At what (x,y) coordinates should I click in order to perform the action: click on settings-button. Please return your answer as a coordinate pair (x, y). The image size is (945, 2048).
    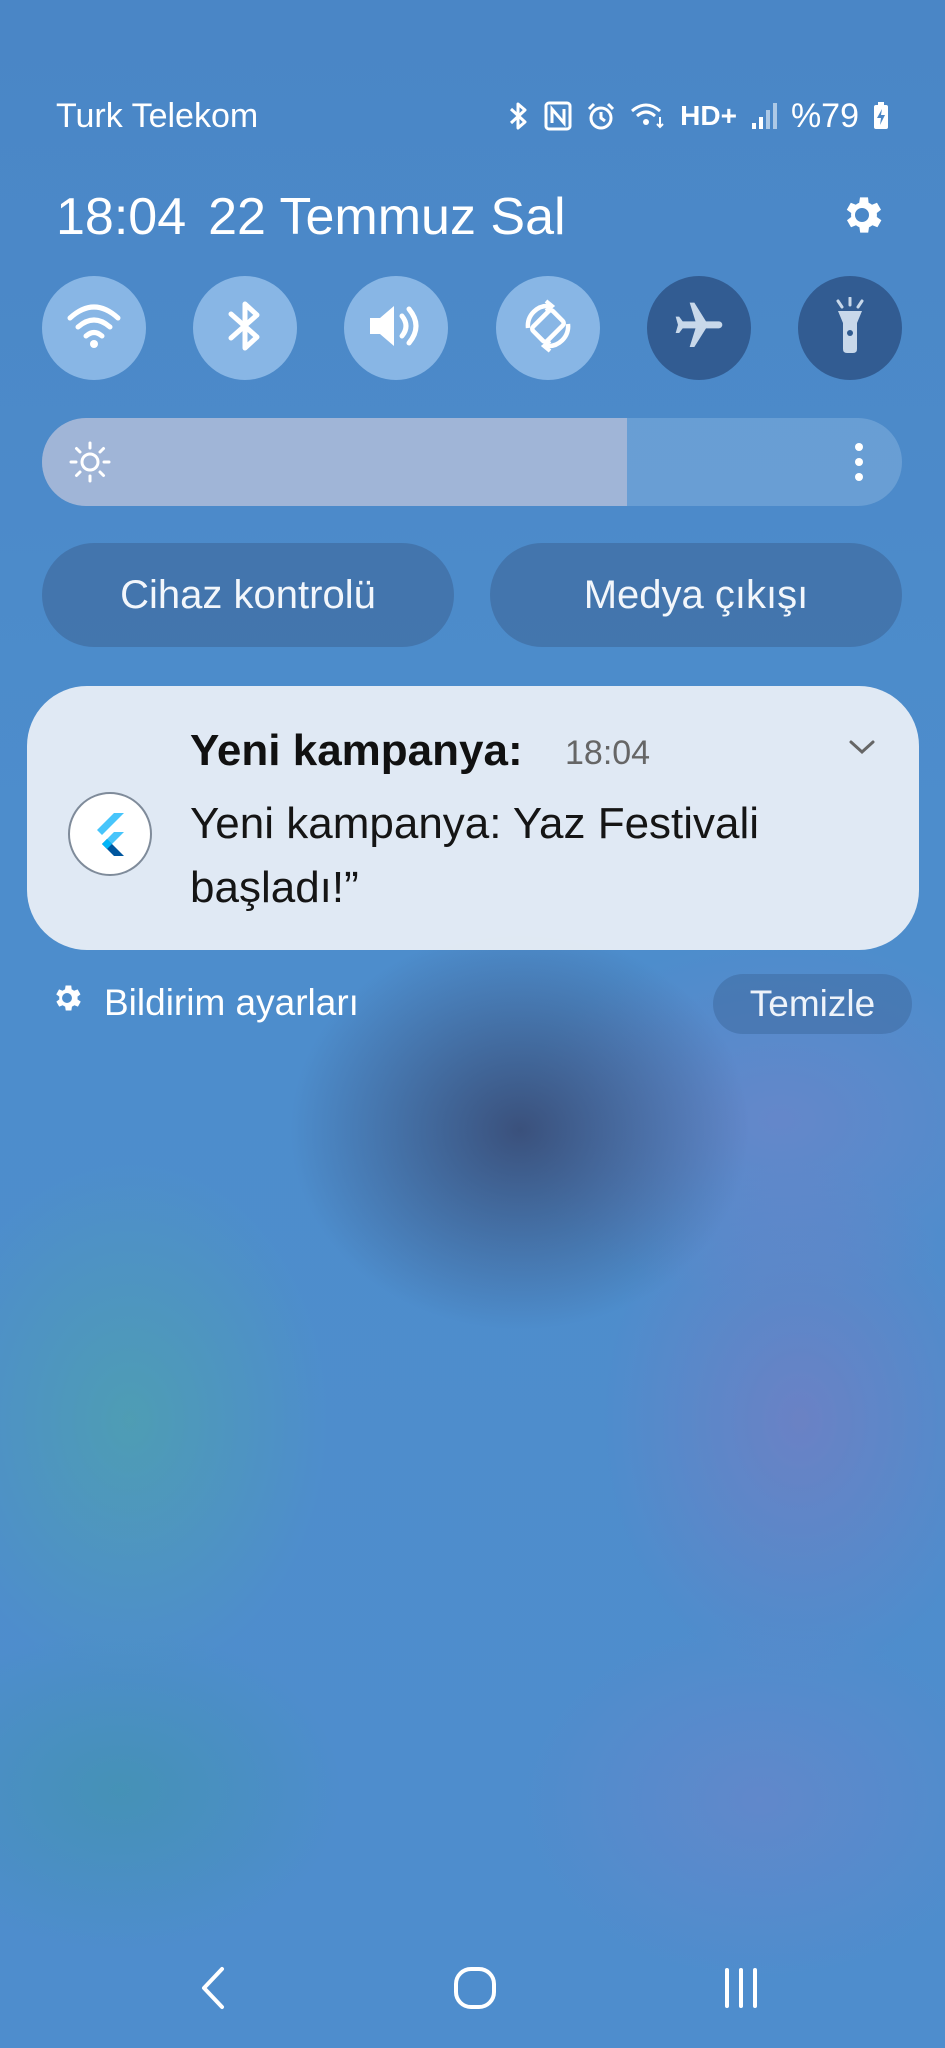
    Looking at the image, I should click on (862, 217).